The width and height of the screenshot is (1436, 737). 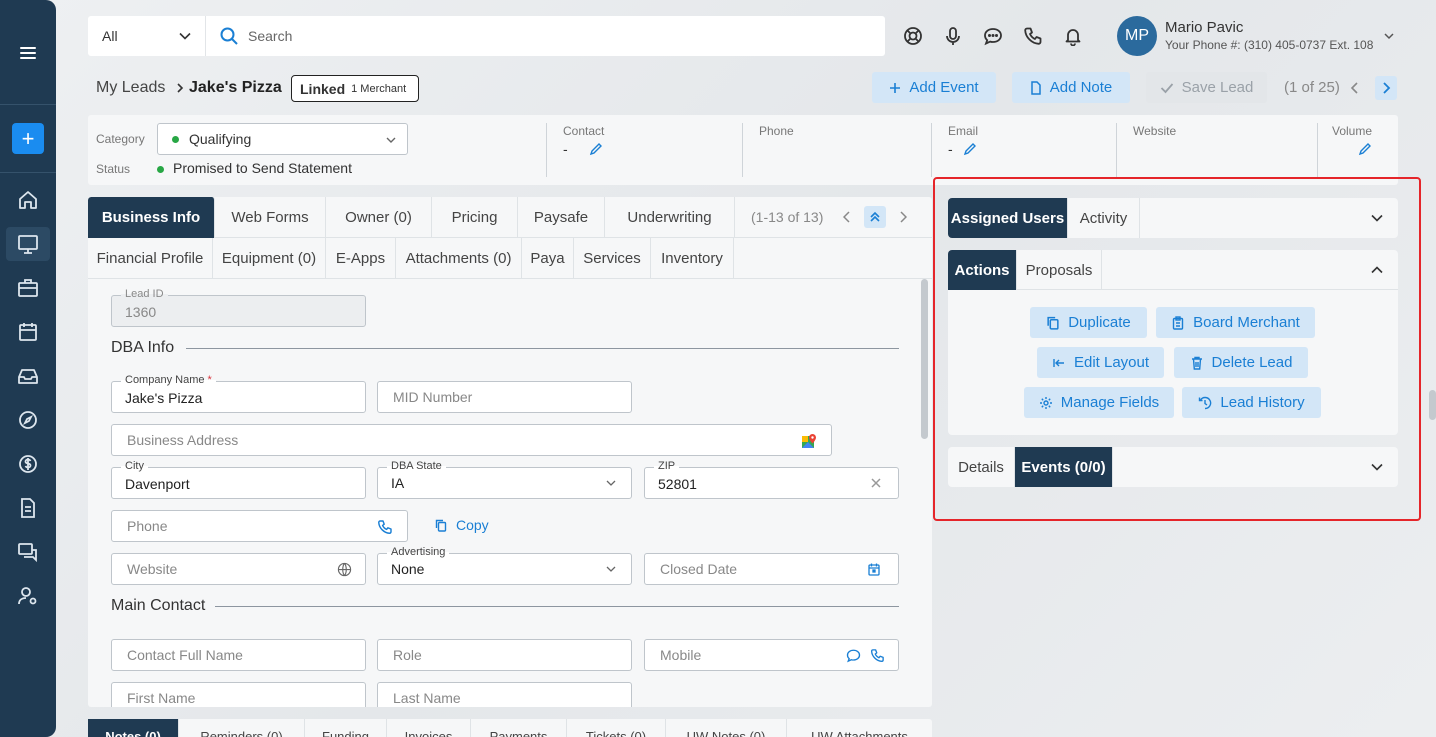 I want to click on copy-button: Copy, so click(x=462, y=525).